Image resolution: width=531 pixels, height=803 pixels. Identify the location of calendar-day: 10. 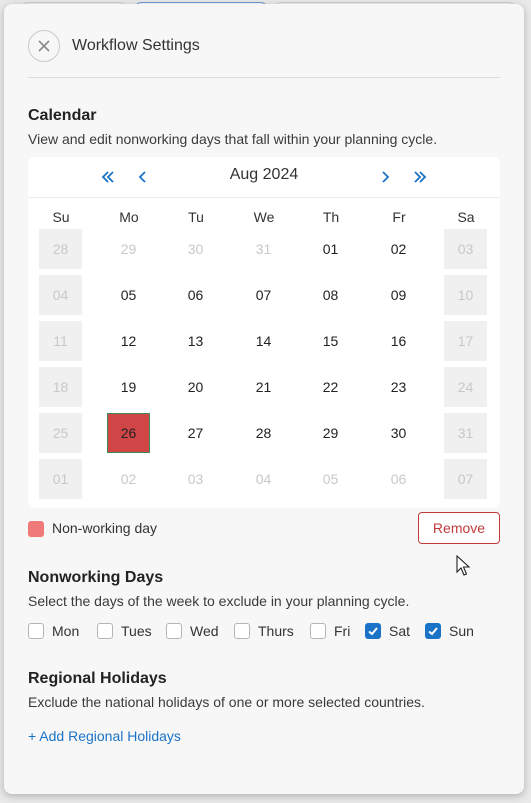
(465, 295).